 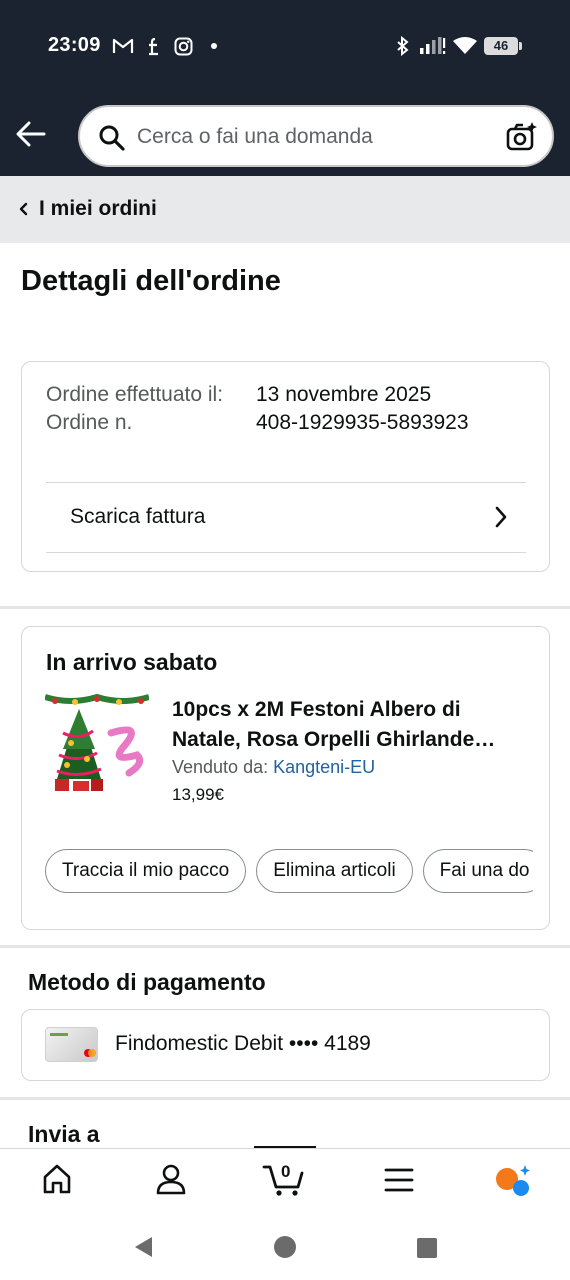 I want to click on battery-icon: 46, so click(x=503, y=46).